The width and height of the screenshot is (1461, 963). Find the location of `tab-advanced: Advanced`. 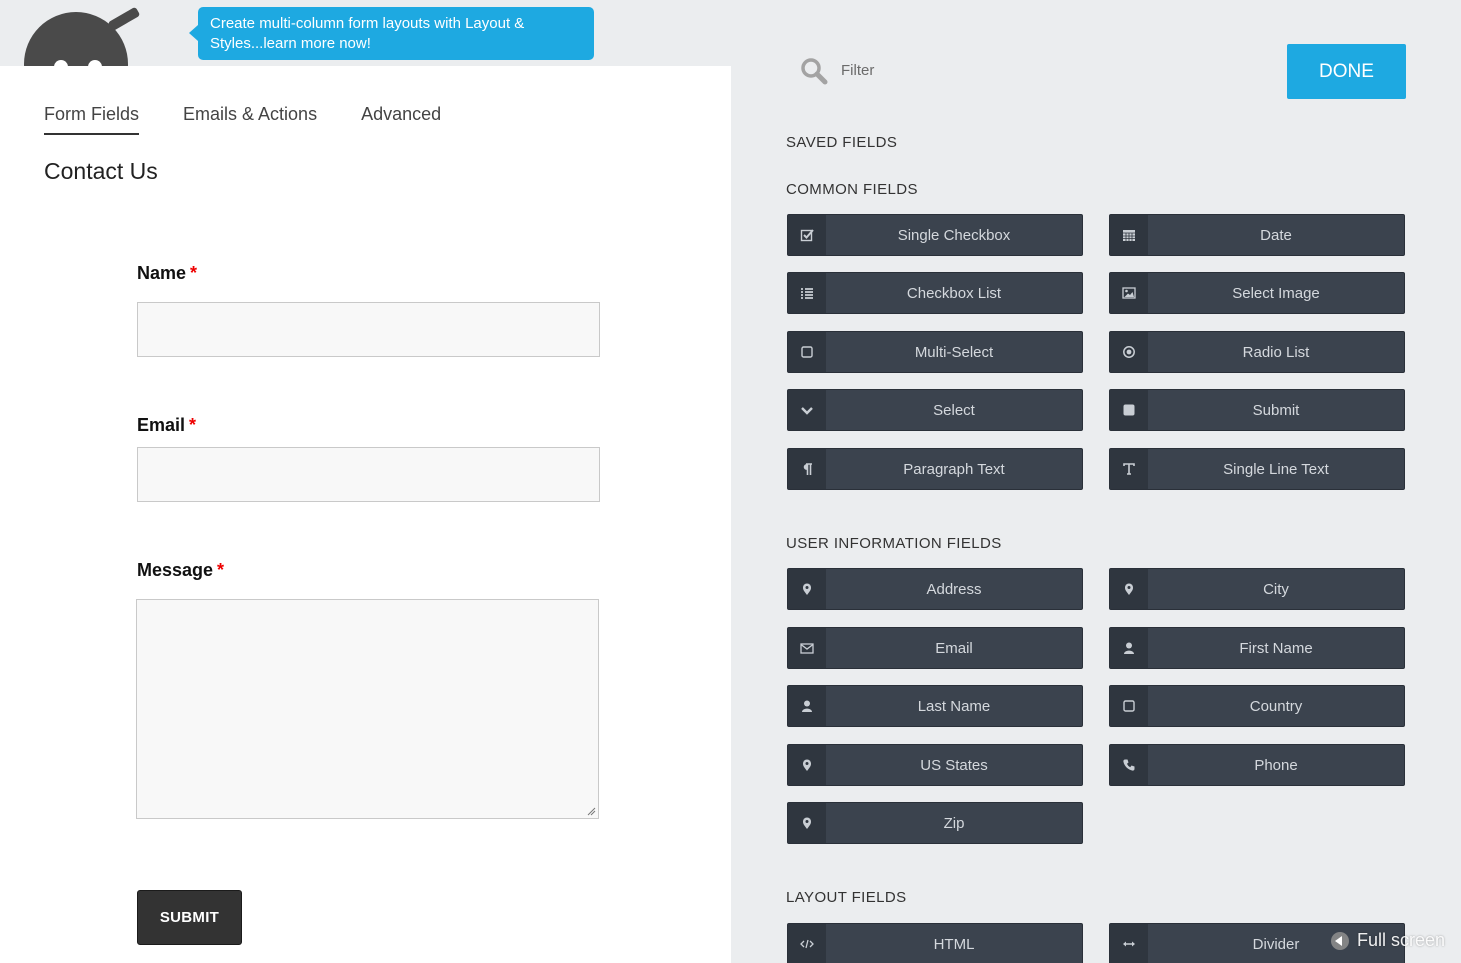

tab-advanced: Advanced is located at coordinates (401, 119).